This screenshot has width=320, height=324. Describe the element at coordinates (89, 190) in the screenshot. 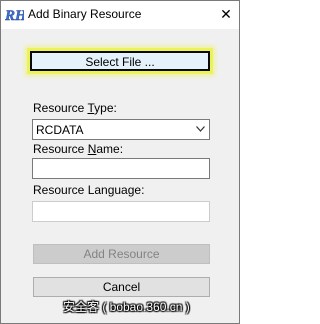

I see `resource-language-label: Resource Language:` at that location.